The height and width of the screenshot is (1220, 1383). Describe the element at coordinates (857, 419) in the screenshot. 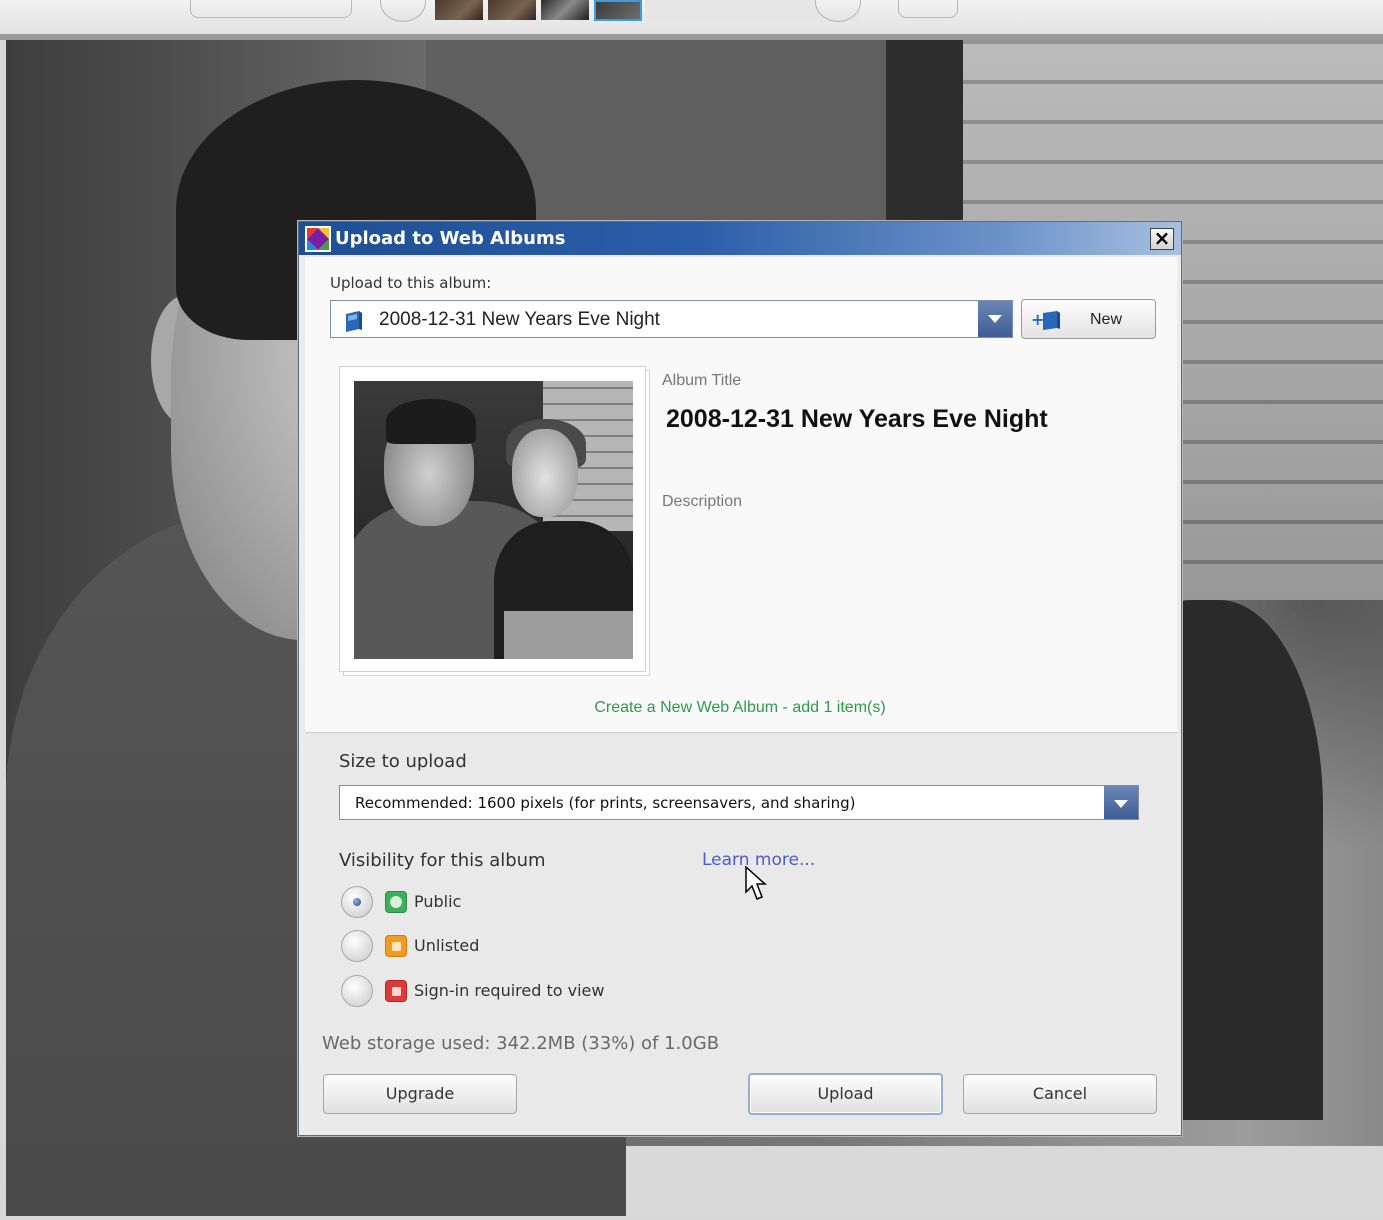

I see `album-title-value: 2008-12-31 New Years Eve Night` at that location.